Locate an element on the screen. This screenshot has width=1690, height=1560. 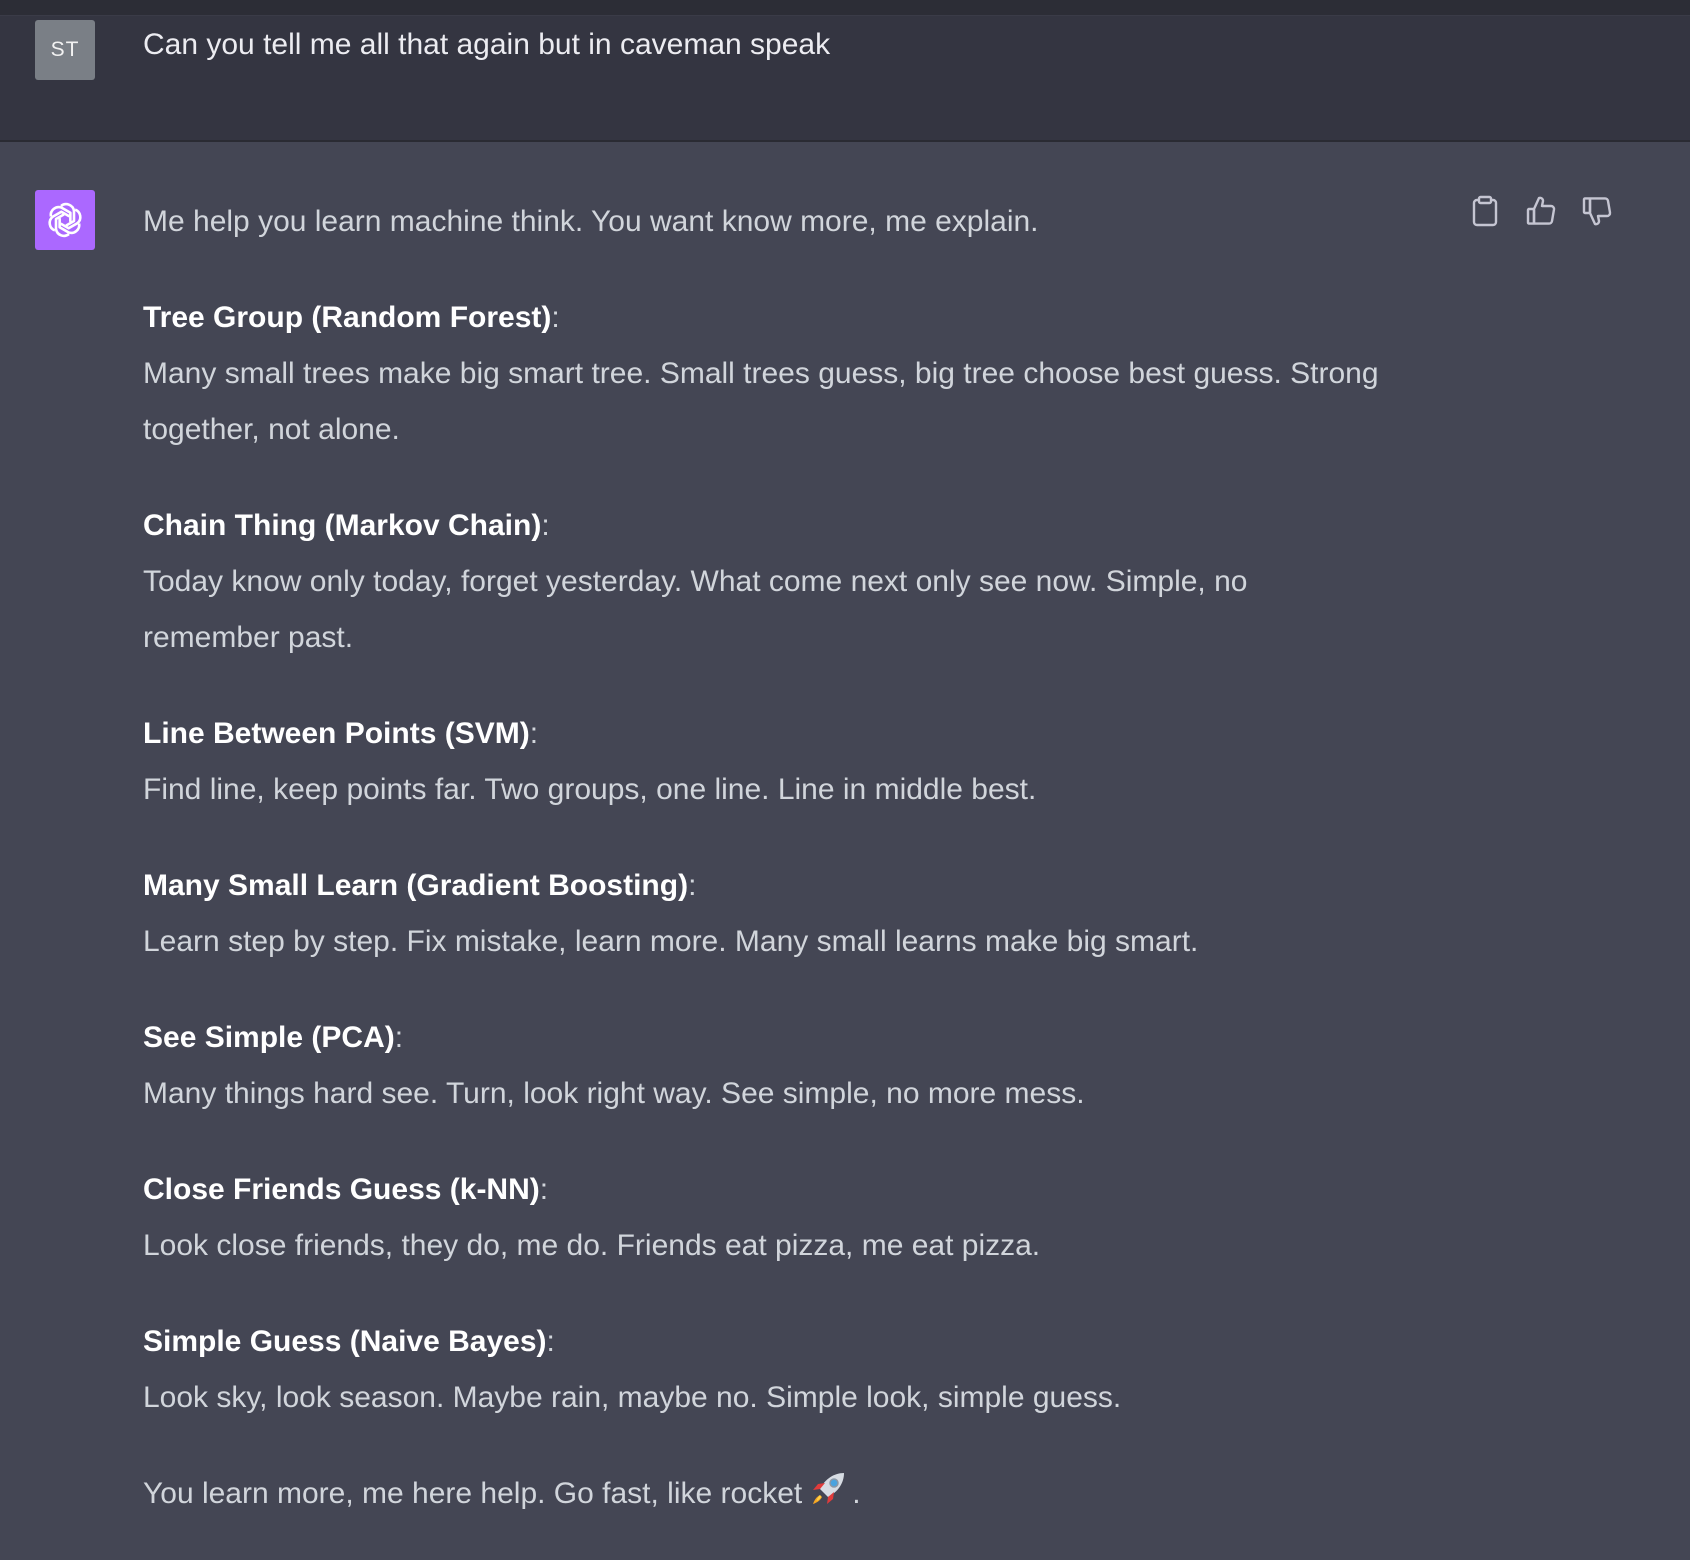
section-heading: Close Friends Guess (k-NN): is located at coordinates (346, 1189).